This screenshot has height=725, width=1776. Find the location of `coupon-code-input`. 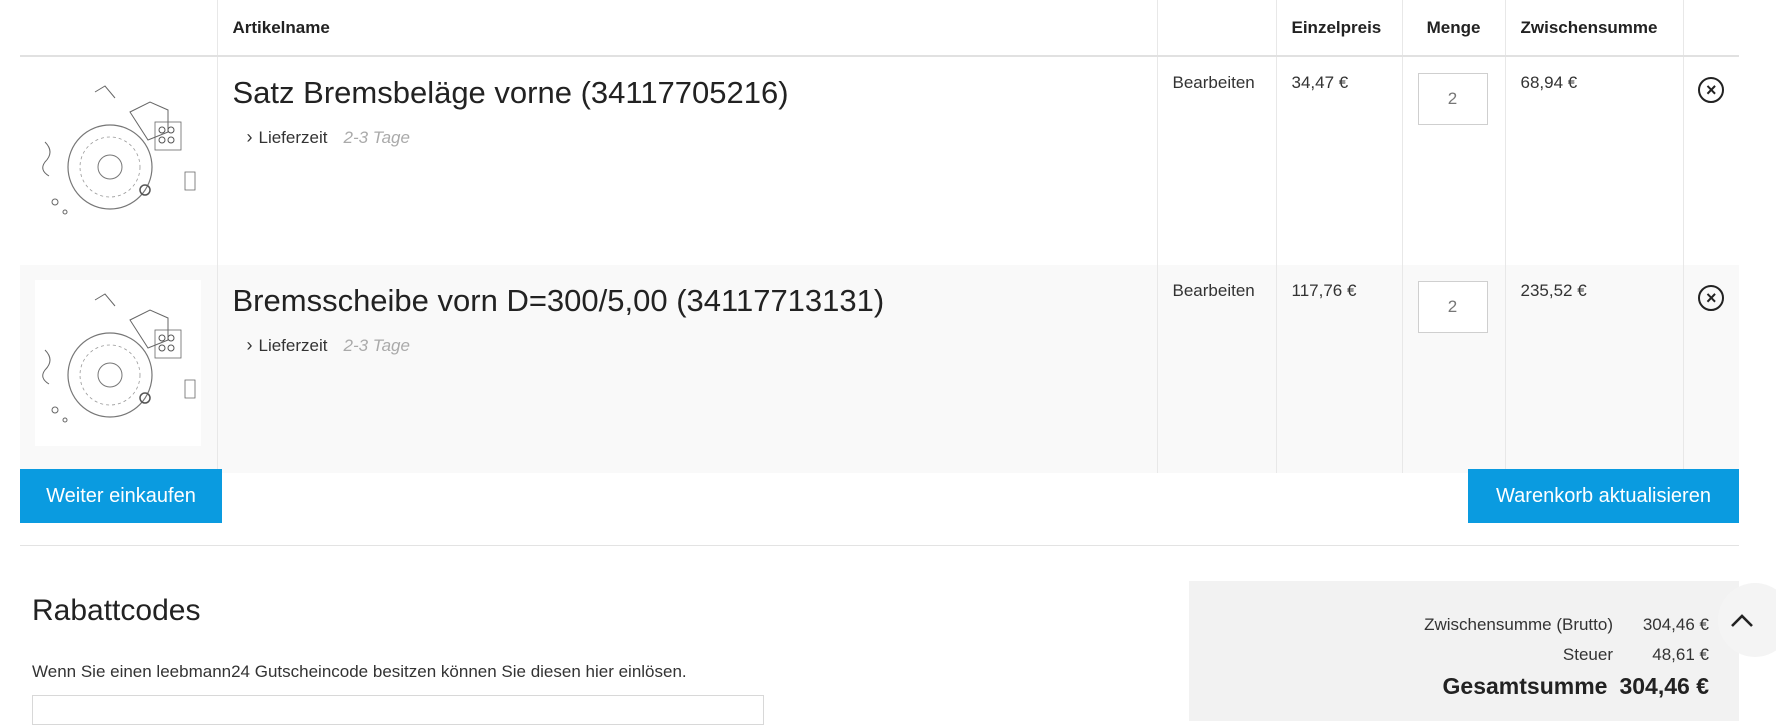

coupon-code-input is located at coordinates (398, 710).